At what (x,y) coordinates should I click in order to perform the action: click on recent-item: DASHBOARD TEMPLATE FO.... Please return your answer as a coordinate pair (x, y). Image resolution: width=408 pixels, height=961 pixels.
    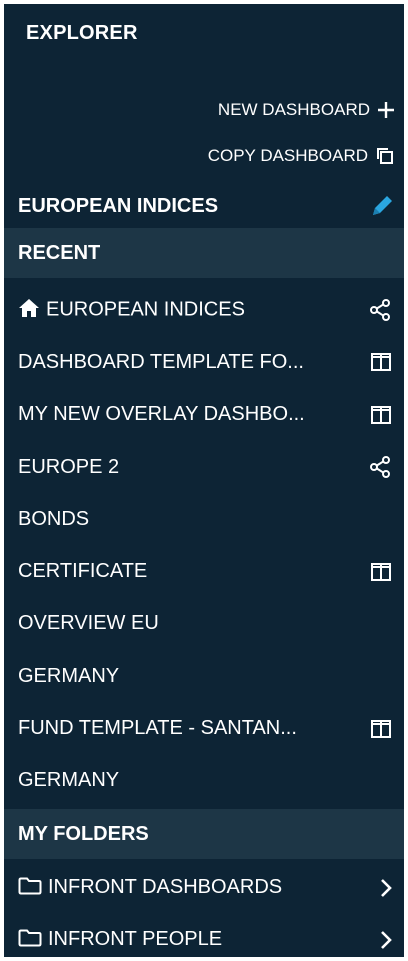
    Looking at the image, I should click on (204, 362).